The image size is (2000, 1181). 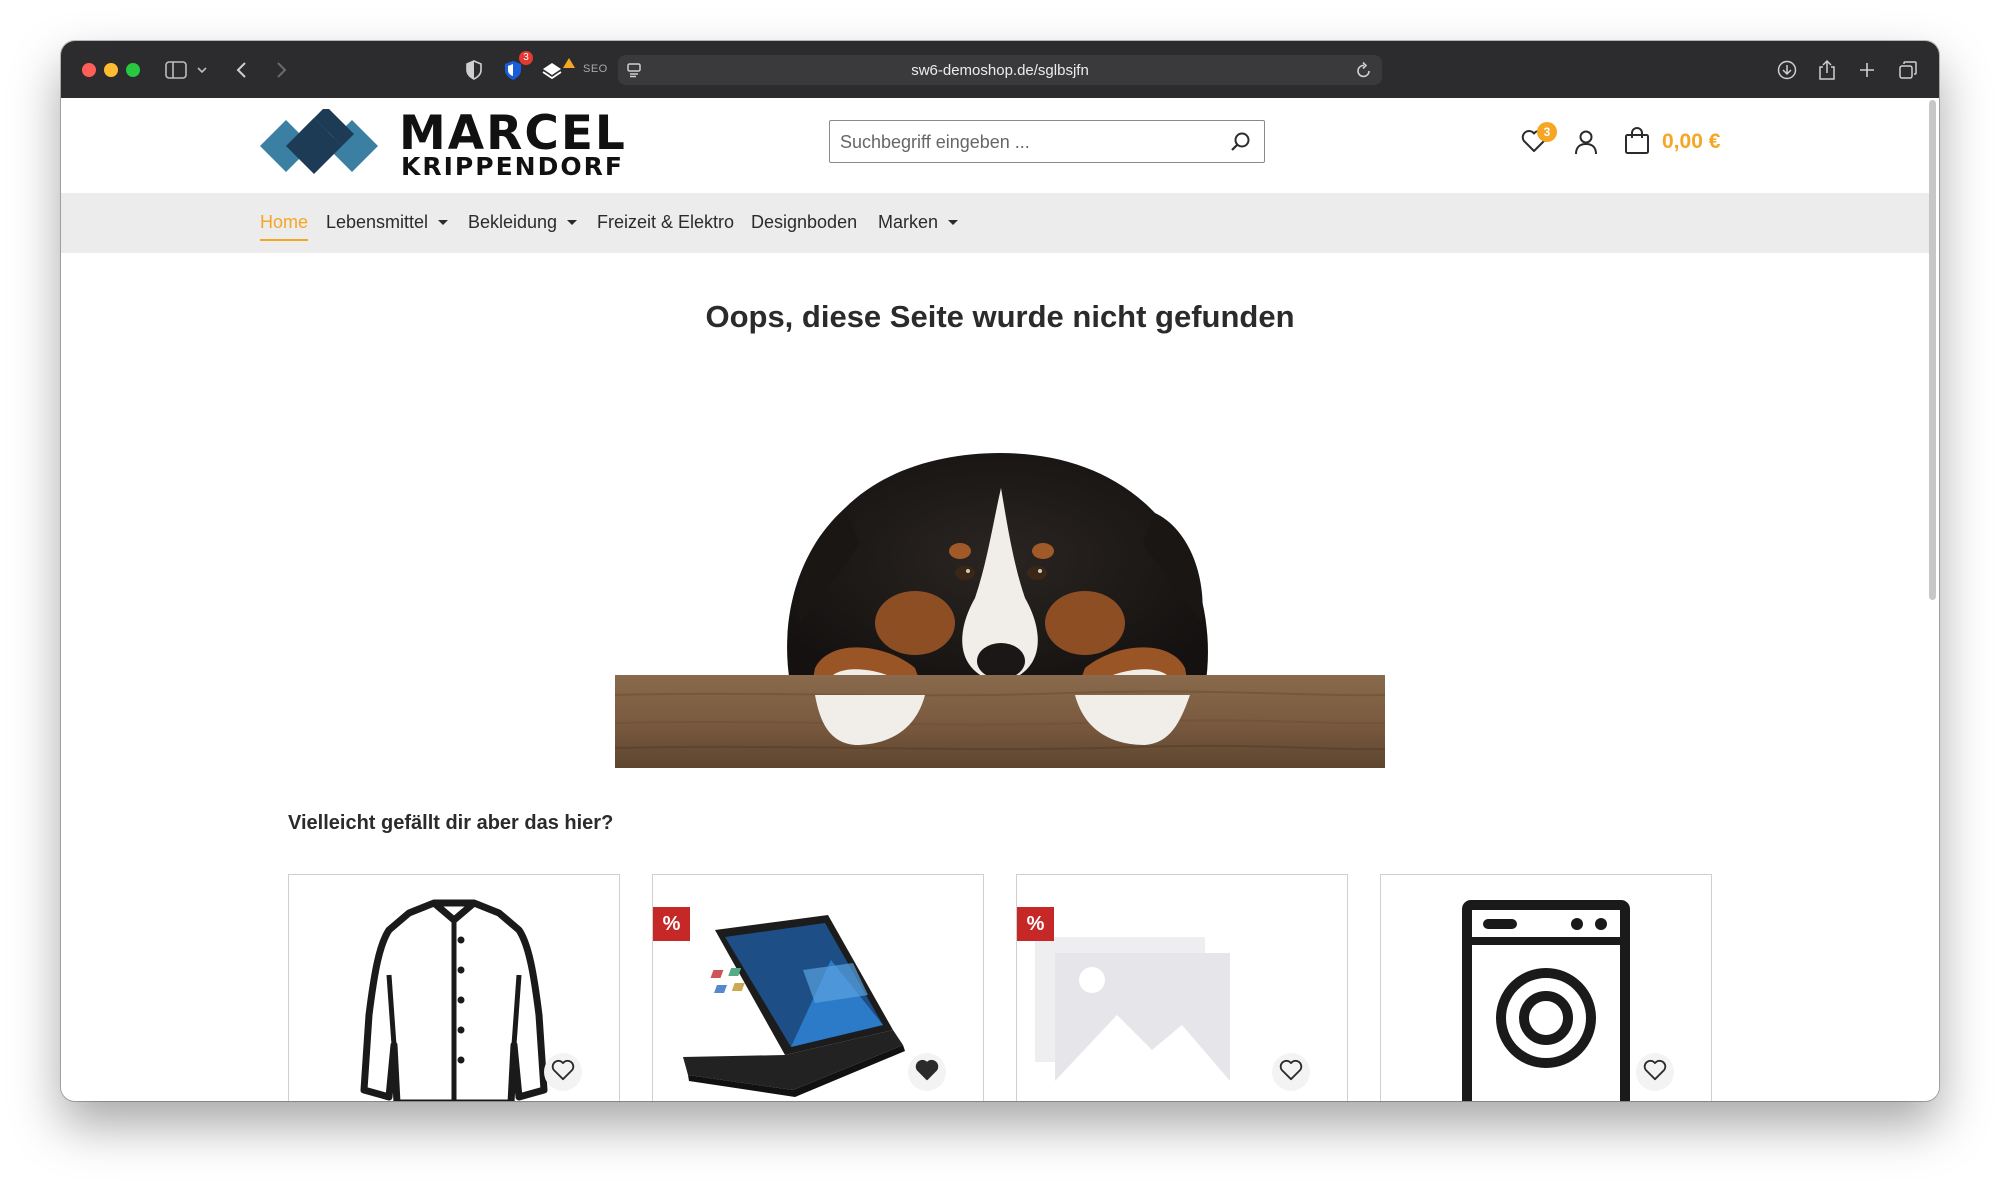 I want to click on minimize-window-button, so click(x=111, y=70).